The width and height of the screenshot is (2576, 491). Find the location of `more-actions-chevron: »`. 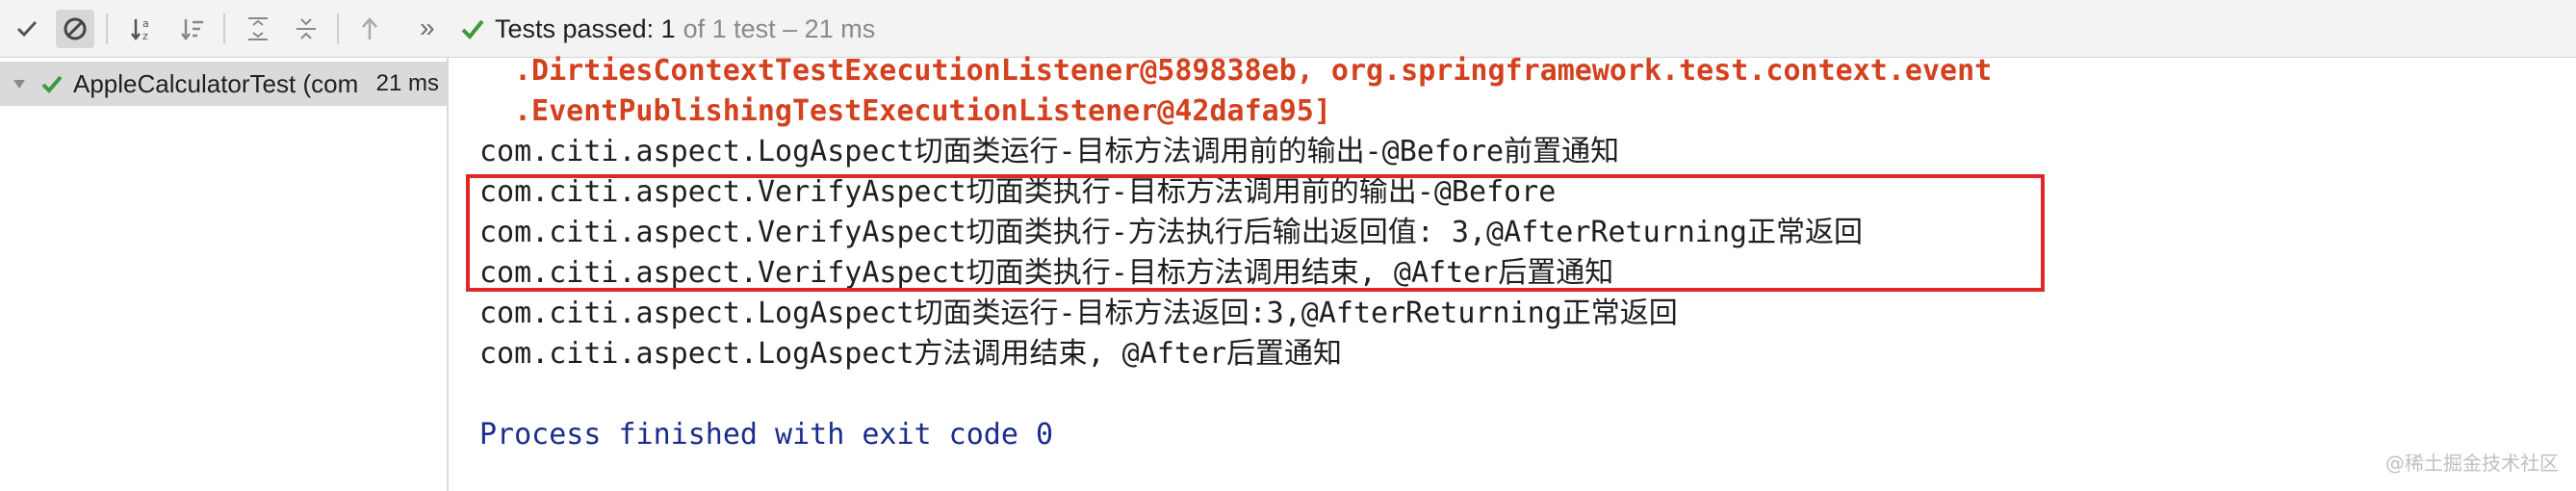

more-actions-chevron: » is located at coordinates (428, 28).